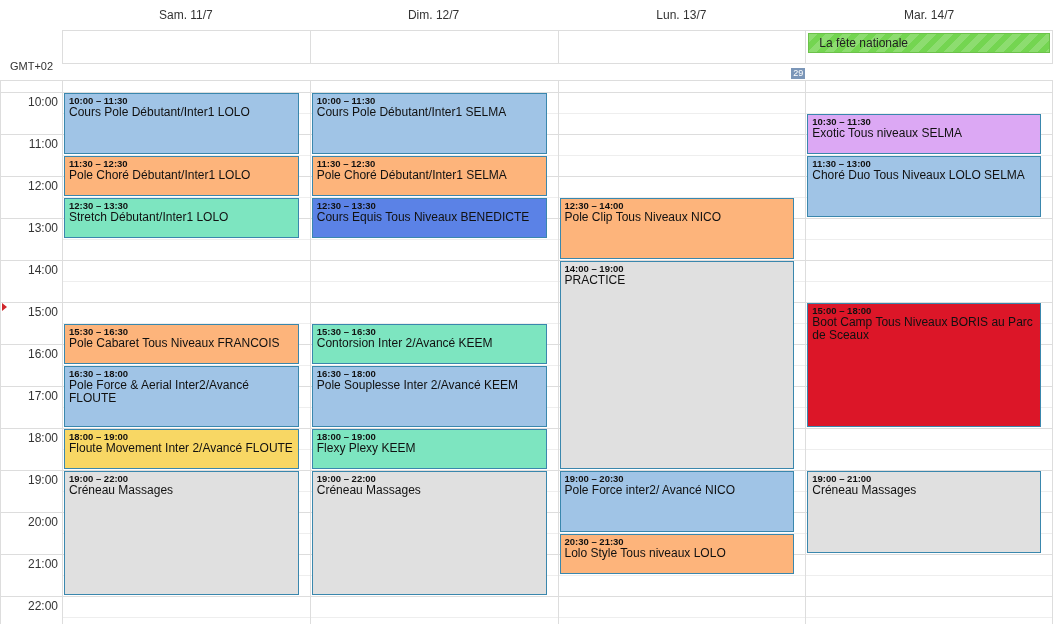 The width and height of the screenshot is (1053, 624). What do you see at coordinates (677, 228) in the screenshot?
I see `calendar-event: 12:30 – 14:00 Pole Clip Tous Niveaux NICO` at bounding box center [677, 228].